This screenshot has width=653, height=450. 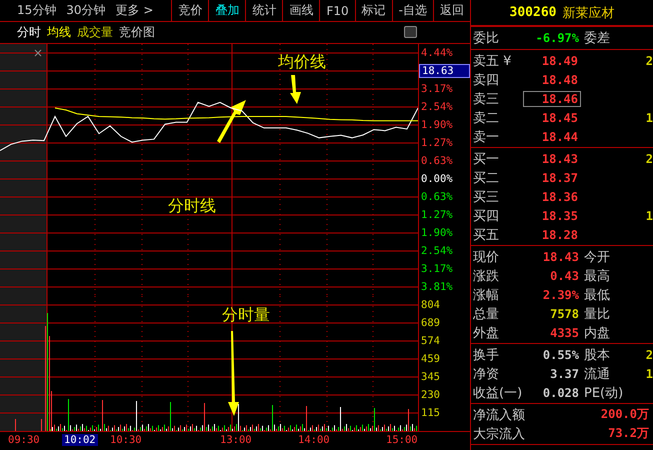 What do you see at coordinates (597, 314) in the screenshot?
I see `field-label: 量比` at bounding box center [597, 314].